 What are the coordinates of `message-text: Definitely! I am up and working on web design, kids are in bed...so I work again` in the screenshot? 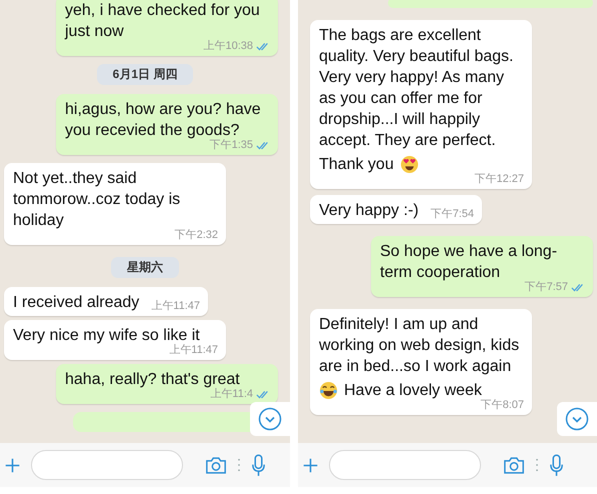 It's located at (419, 346).